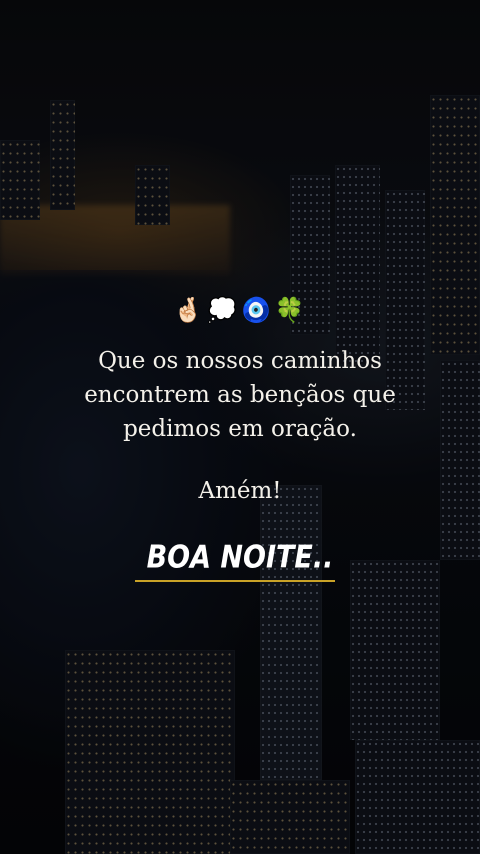 This screenshot has height=854, width=480. I want to click on greeting-title: BOA NOITE.., so click(240, 557).